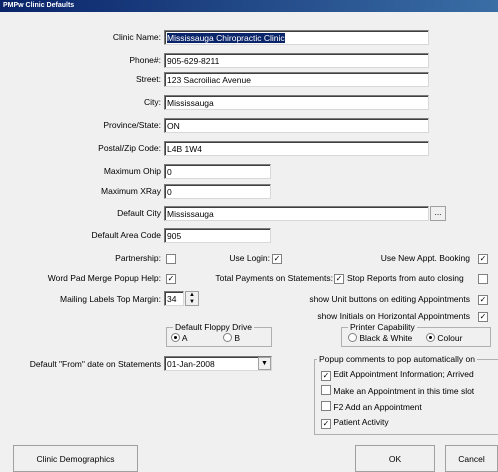 The image size is (498, 472). What do you see at coordinates (129, 148) in the screenshot?
I see `postal-label: Postal/Zip Code:` at bounding box center [129, 148].